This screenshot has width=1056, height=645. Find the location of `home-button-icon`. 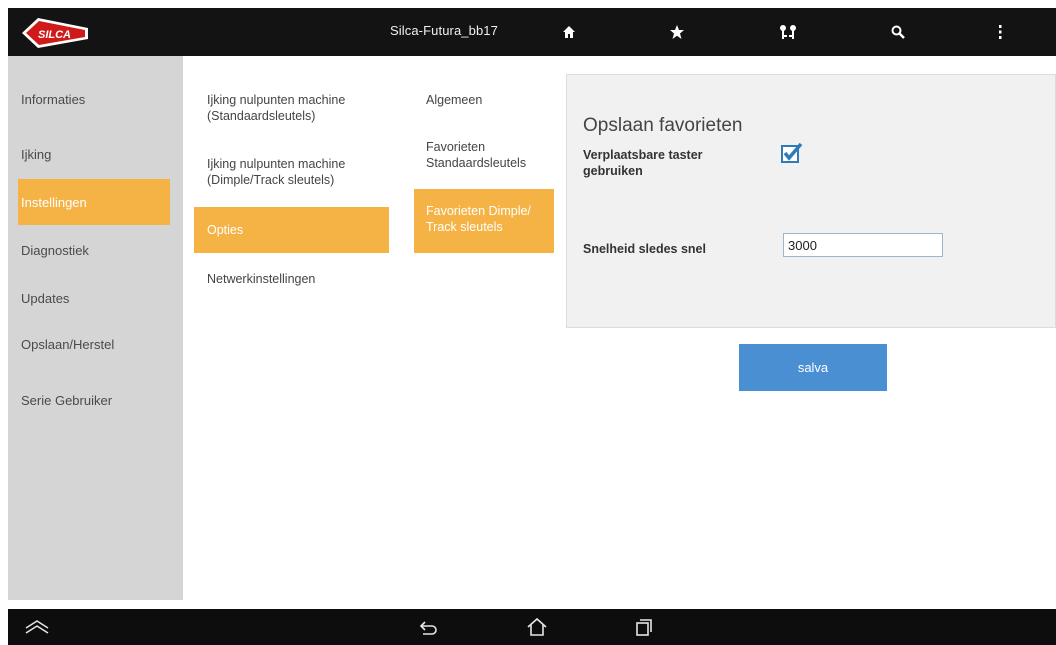

home-button-icon is located at coordinates (537, 627).